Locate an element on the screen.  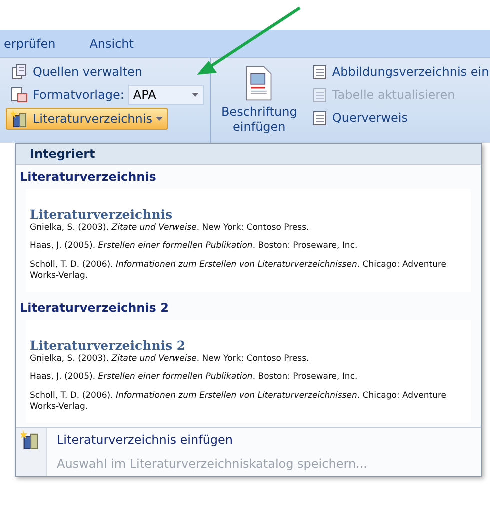
gallery-item-title: Literaturverzeichnis 2 is located at coordinates (94, 308).